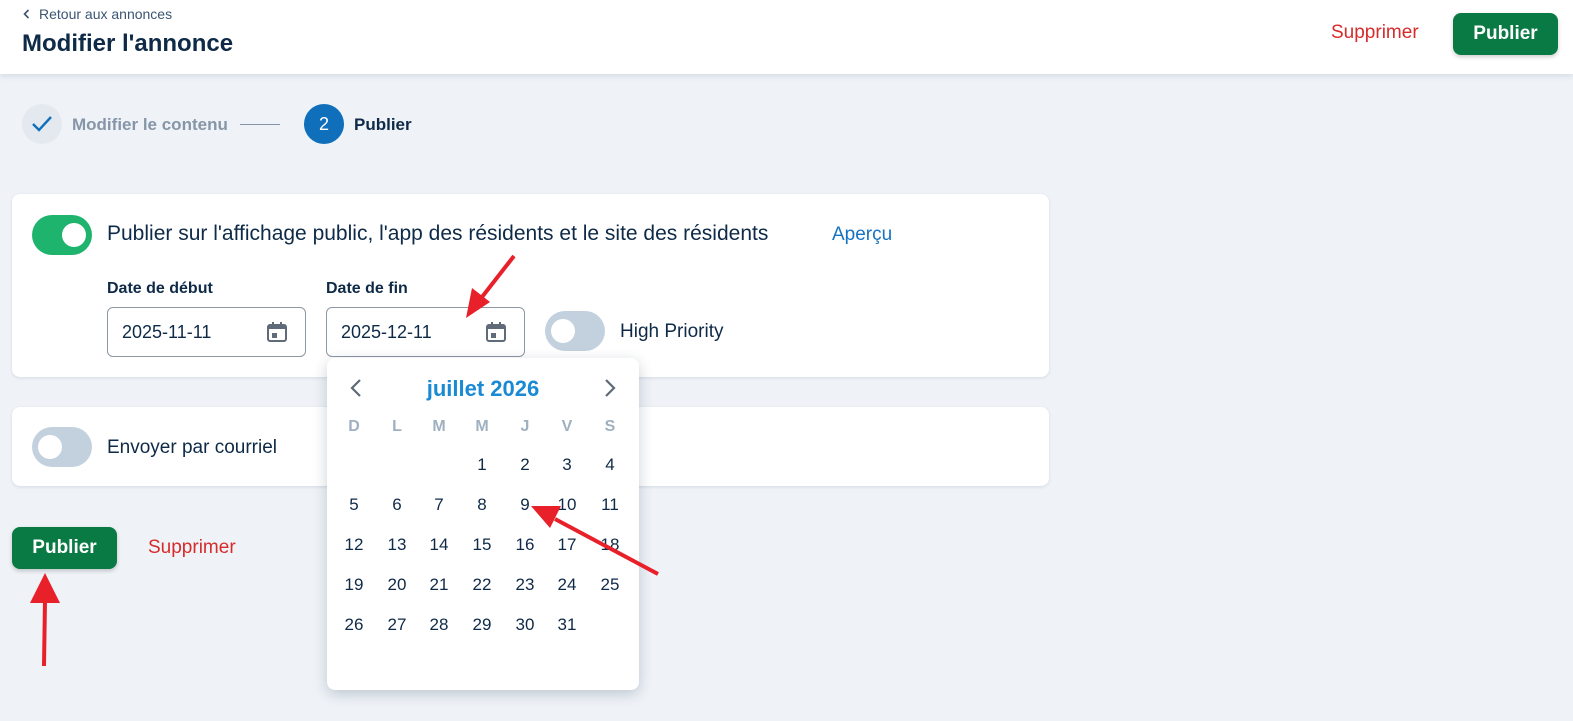  I want to click on start-date-field: 2025-11-11, so click(206, 332).